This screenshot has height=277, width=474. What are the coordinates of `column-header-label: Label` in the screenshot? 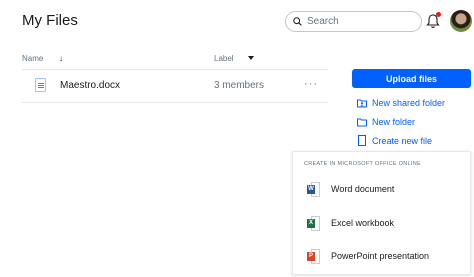 It's located at (224, 58).